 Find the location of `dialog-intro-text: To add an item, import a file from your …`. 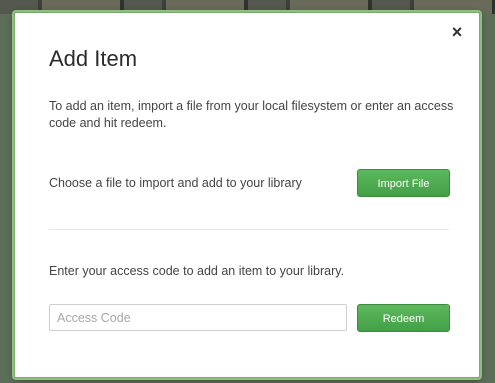

dialog-intro-text: To add an item, import a file from your … is located at coordinates (251, 114).